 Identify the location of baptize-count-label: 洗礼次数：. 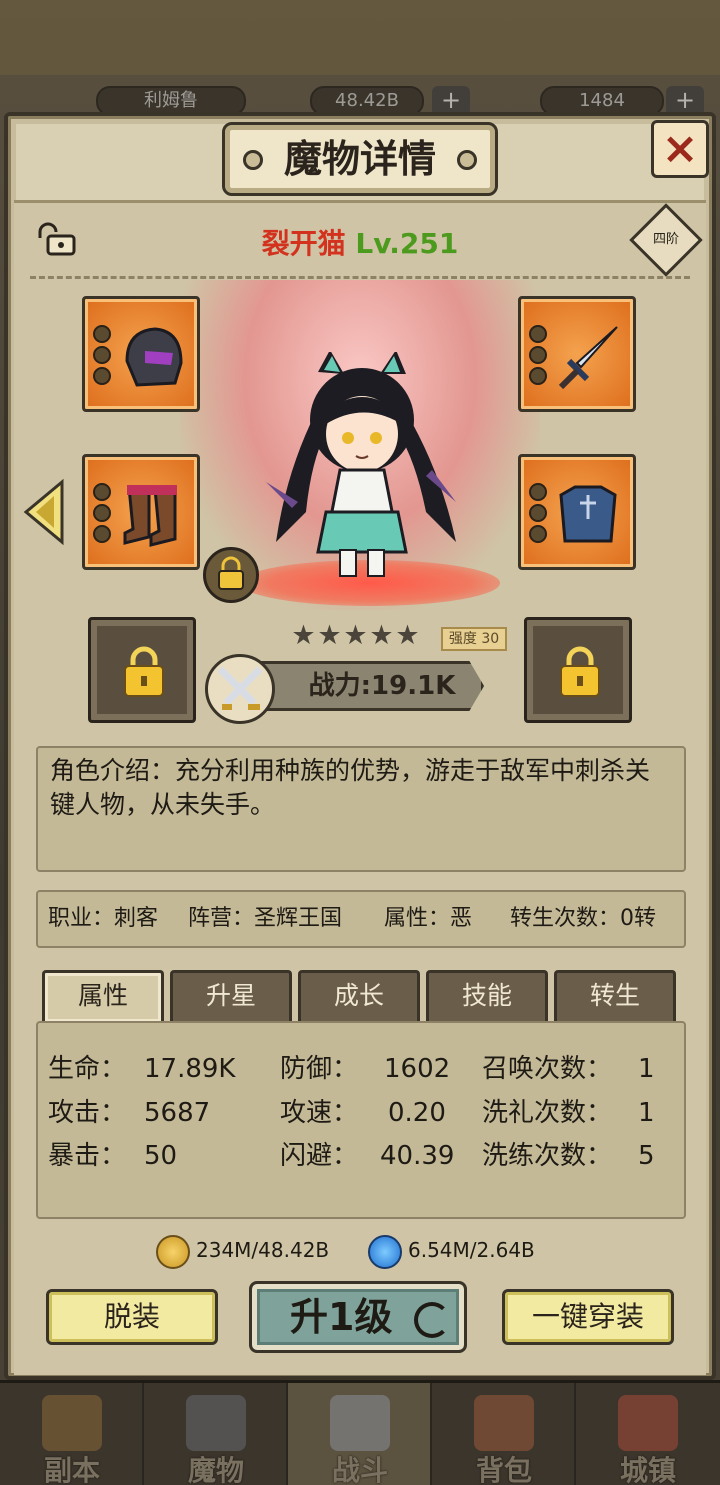
(547, 1113).